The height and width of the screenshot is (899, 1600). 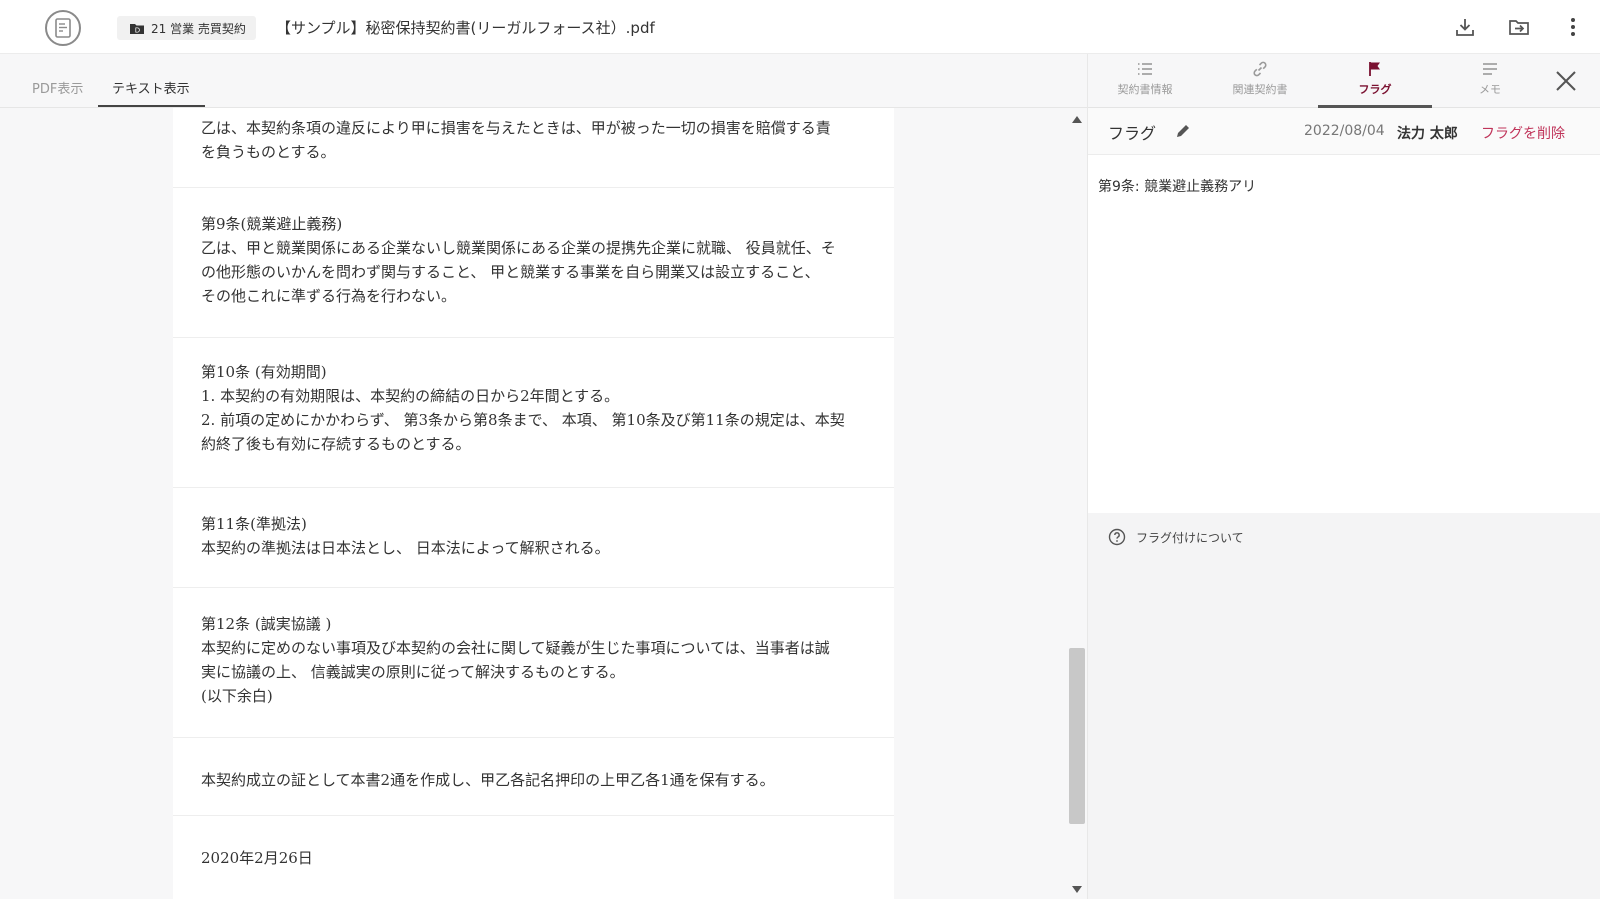 What do you see at coordinates (465, 28) in the screenshot?
I see `document-title: 【サンプル】秘密保持契約書(リーガルフォース社）.pdf` at bounding box center [465, 28].